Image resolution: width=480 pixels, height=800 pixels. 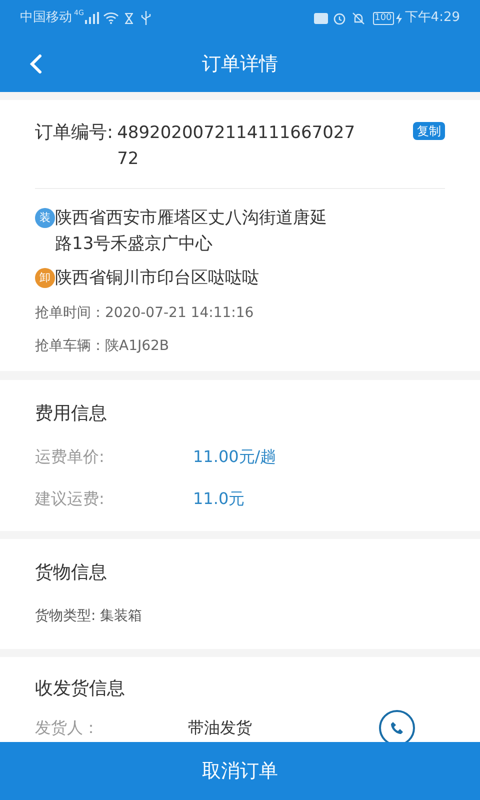 What do you see at coordinates (74, 133) in the screenshot?
I see `order-number-label: 订单编号:` at bounding box center [74, 133].